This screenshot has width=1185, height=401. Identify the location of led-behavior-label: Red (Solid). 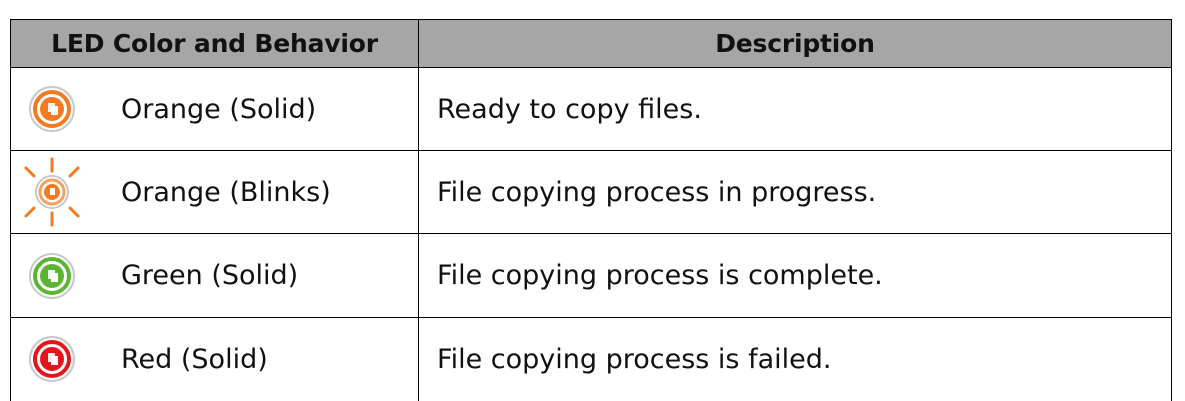
(194, 359).